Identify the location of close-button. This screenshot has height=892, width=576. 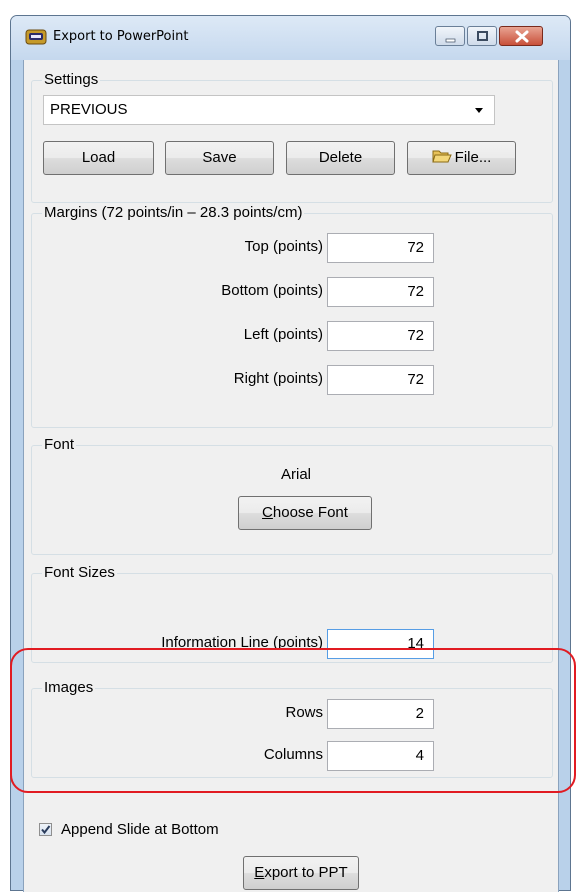
(521, 36).